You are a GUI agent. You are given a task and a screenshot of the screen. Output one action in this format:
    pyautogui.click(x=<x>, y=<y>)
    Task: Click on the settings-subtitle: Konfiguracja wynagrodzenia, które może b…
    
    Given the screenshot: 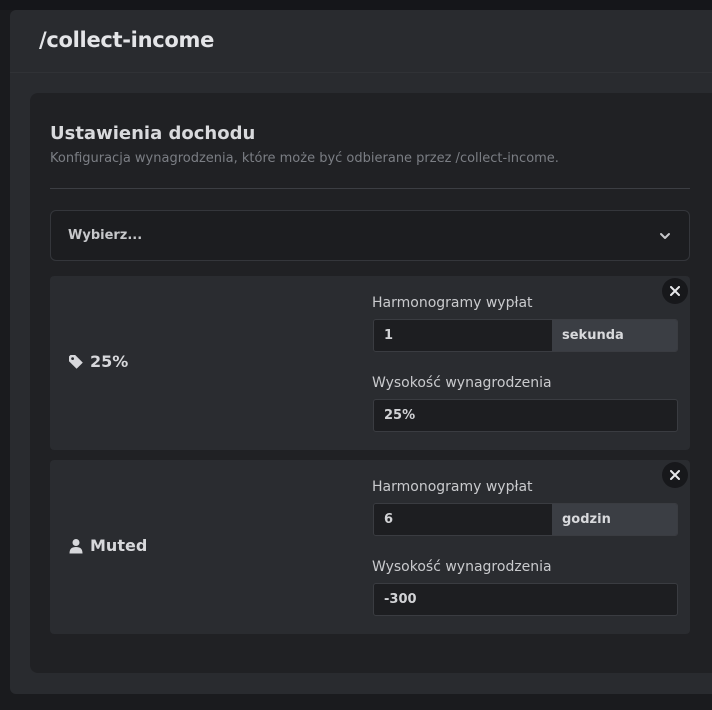 What is the action you would take?
    pyautogui.click(x=304, y=158)
    